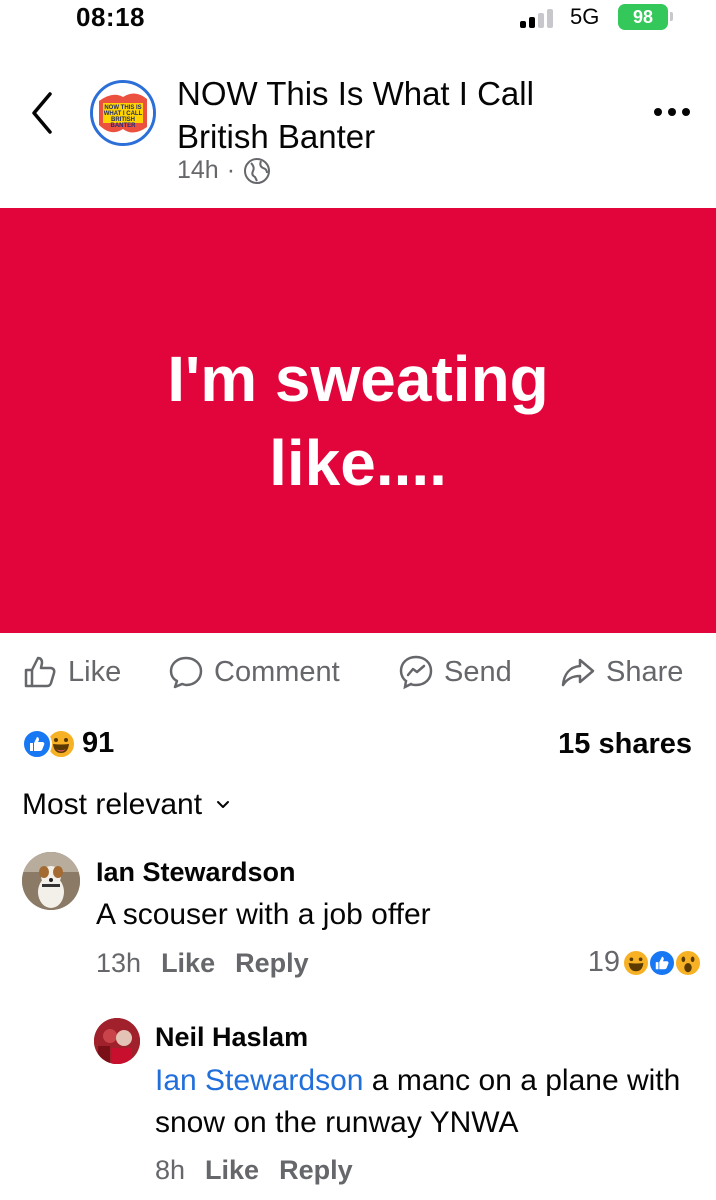  I want to click on comment-time: 13h, so click(119, 963).